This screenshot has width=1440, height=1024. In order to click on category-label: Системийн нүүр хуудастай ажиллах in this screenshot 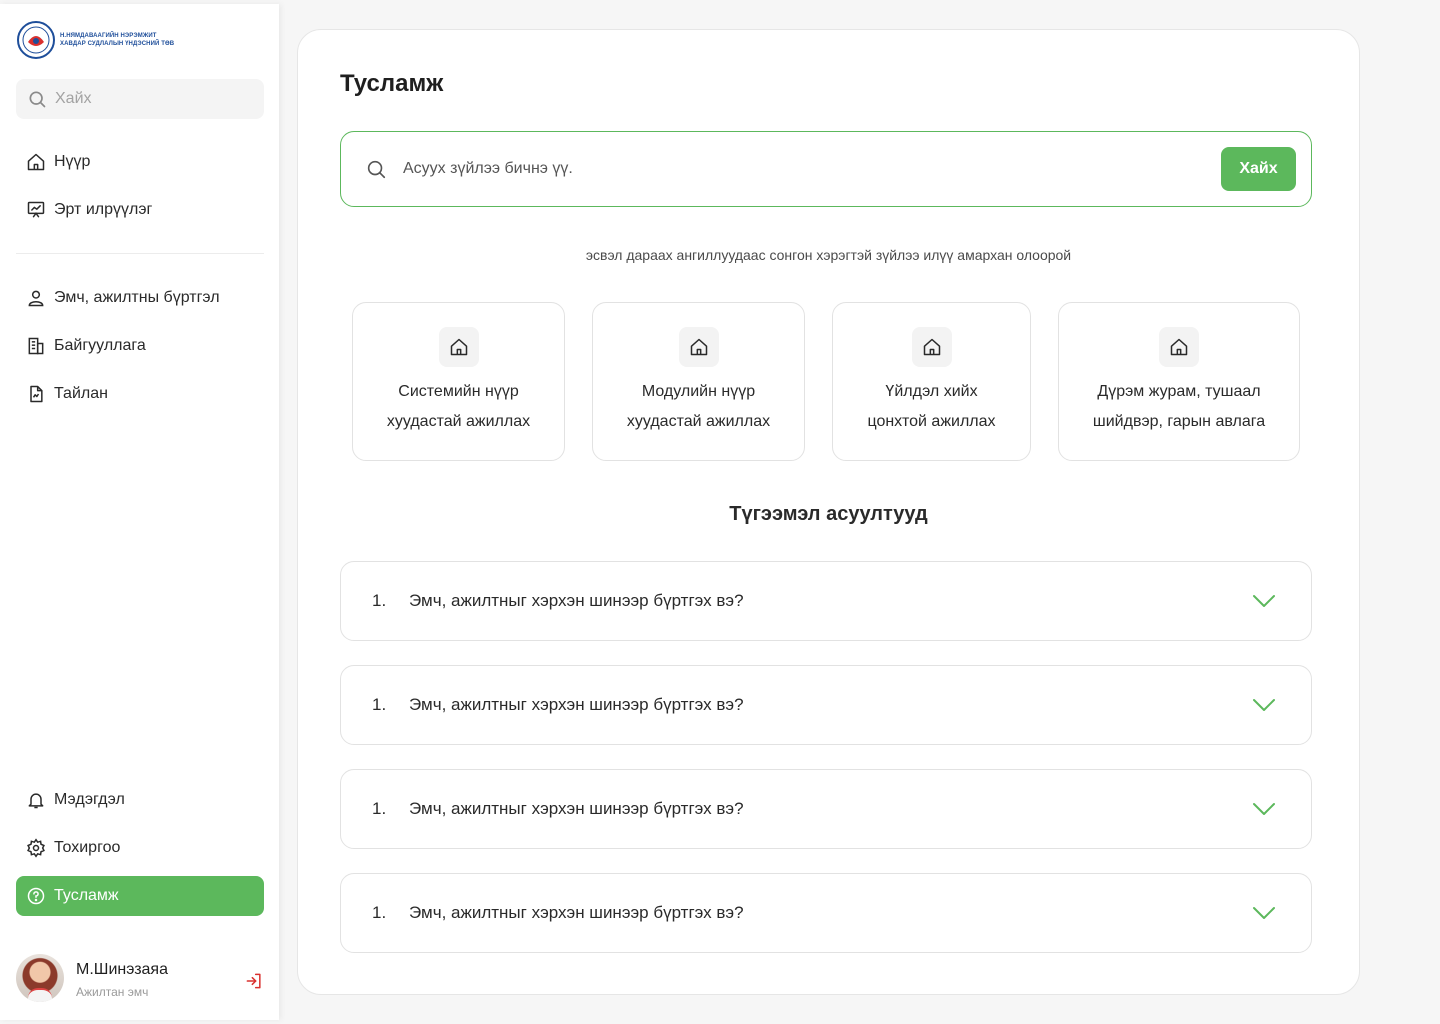, I will do `click(458, 407)`.